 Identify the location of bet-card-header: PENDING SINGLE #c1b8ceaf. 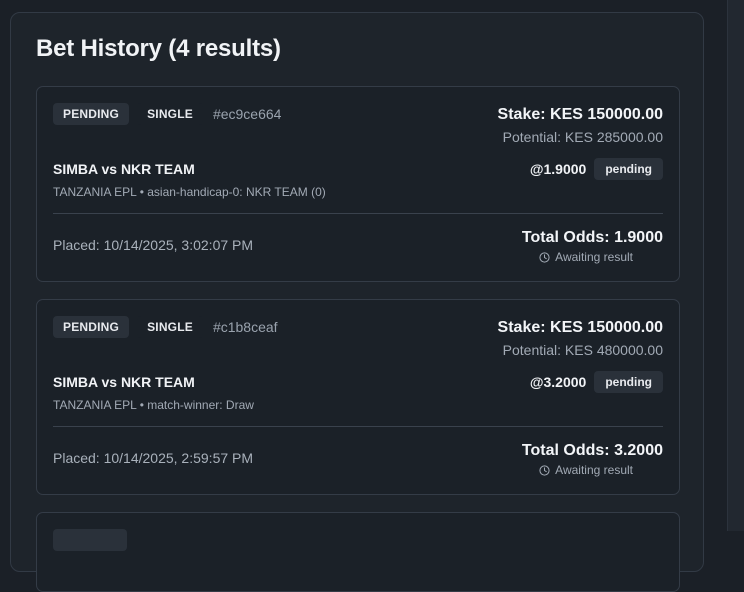
(165, 327).